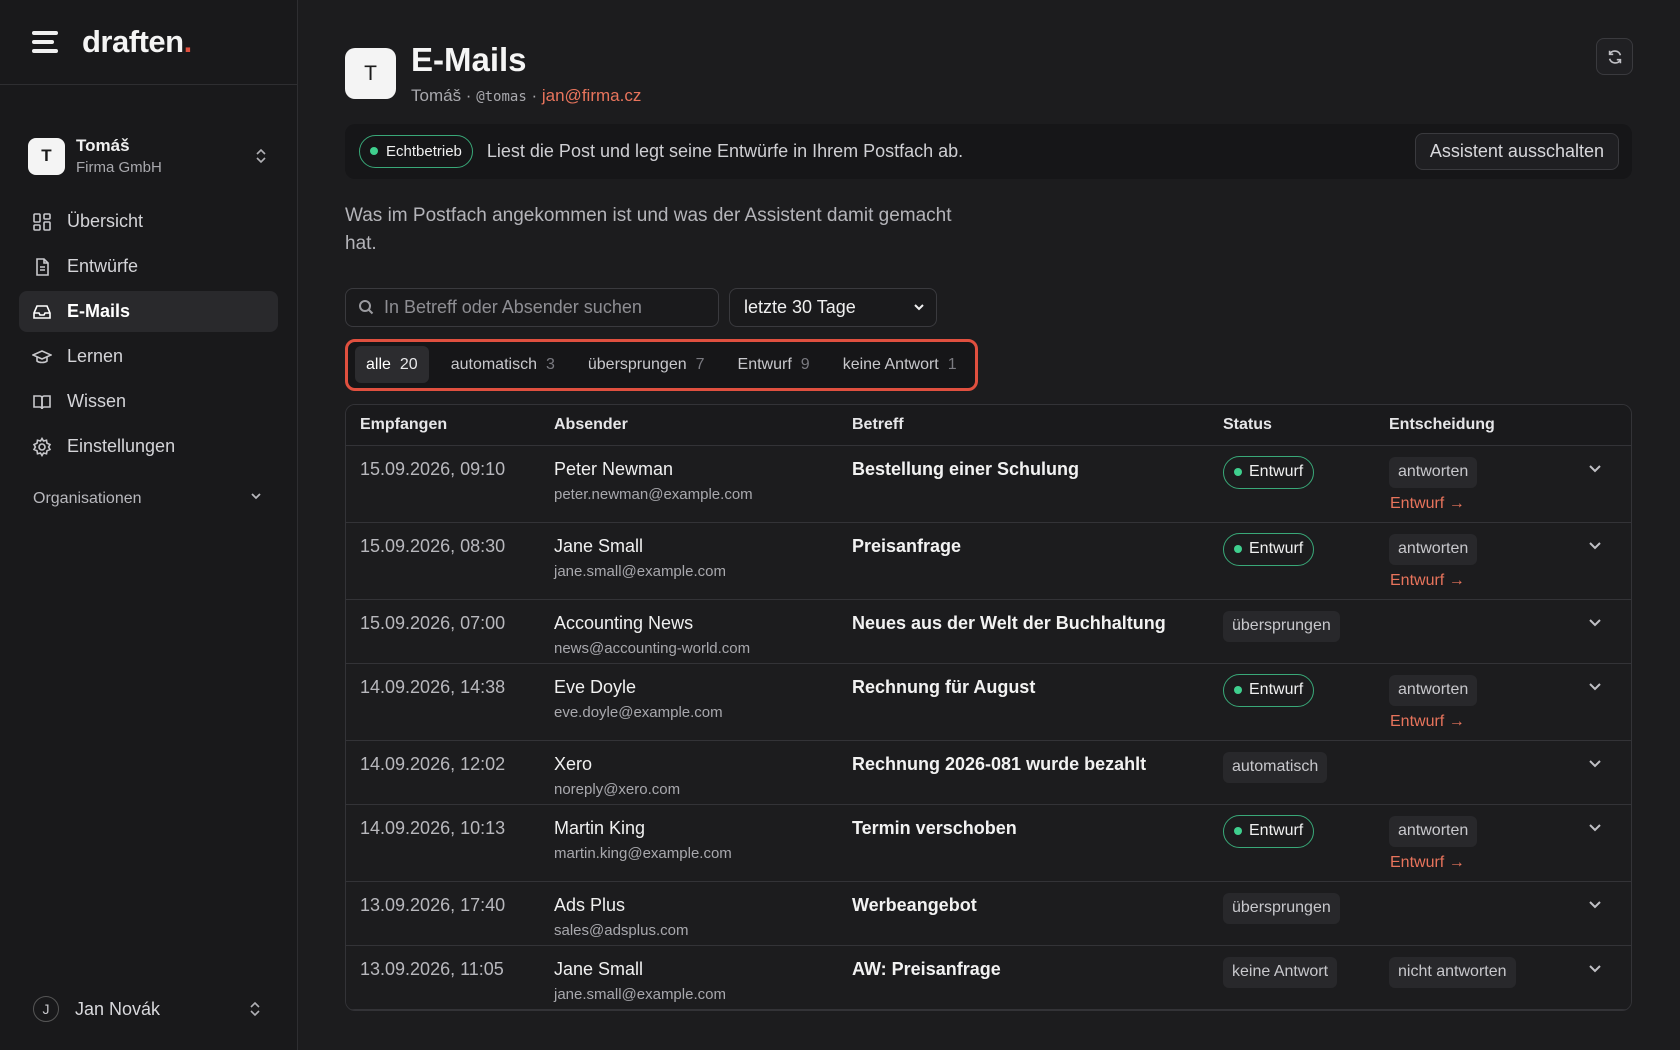 The image size is (1680, 1050). What do you see at coordinates (103, 145) in the screenshot?
I see `org-user-name: Tomáš` at bounding box center [103, 145].